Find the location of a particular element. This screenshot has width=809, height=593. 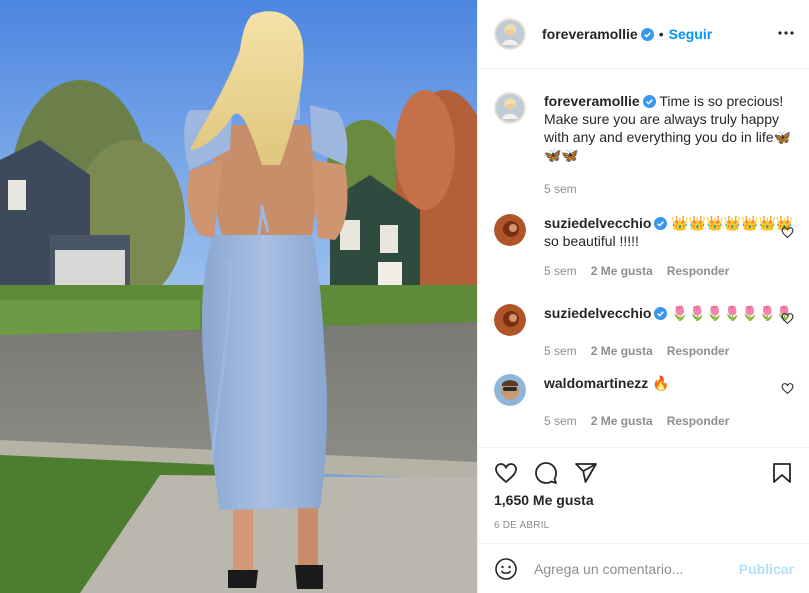

emoji-icon is located at coordinates (506, 569).